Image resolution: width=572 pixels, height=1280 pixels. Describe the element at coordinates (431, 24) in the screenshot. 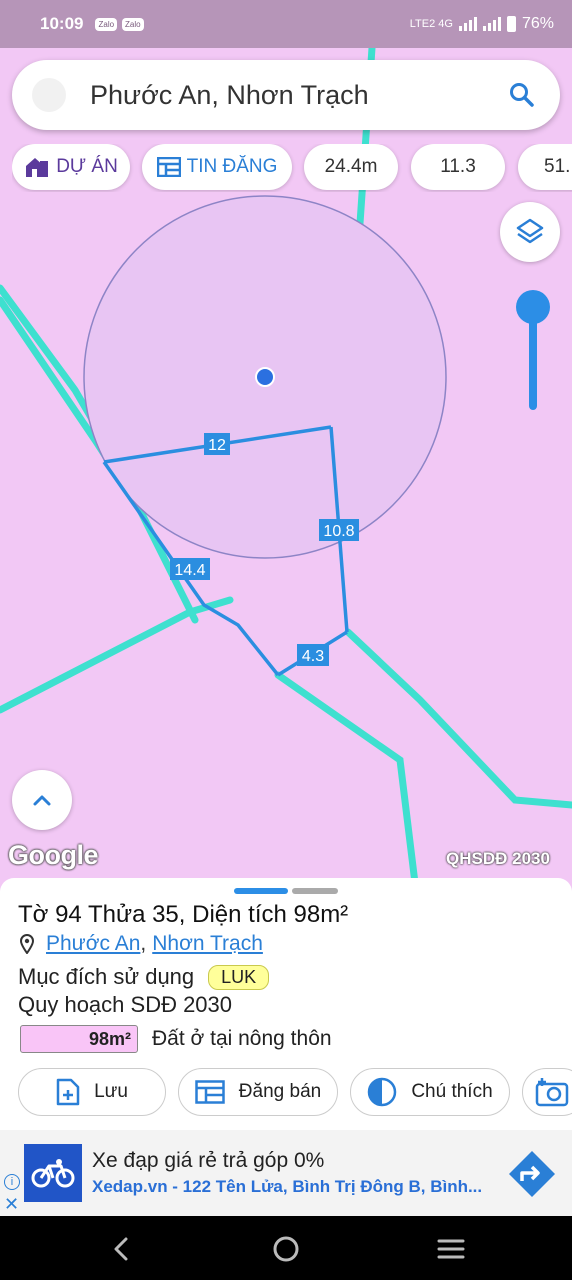

I see `network-type: LTE2 4G` at that location.